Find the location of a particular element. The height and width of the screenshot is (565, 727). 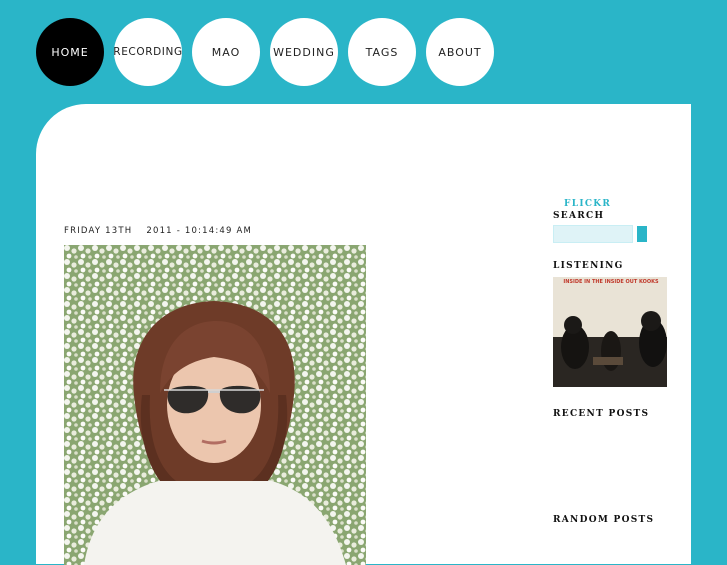

search-heading: SEARCH is located at coordinates (579, 216).